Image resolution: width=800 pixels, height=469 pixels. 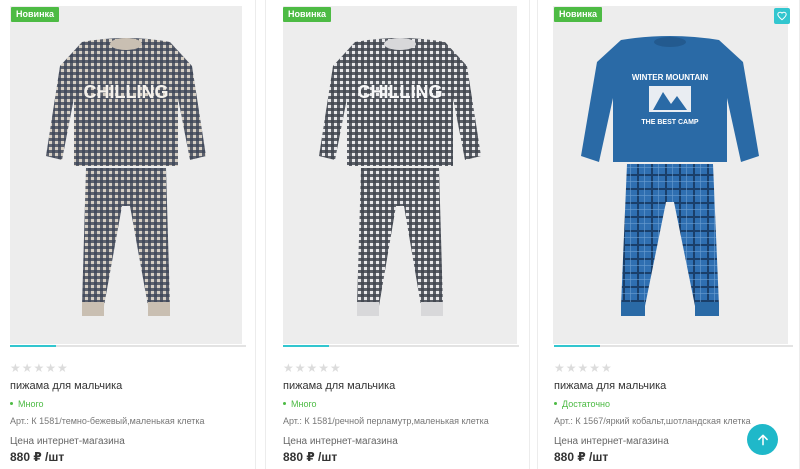 I want to click on heart-icon, so click(x=782, y=16).